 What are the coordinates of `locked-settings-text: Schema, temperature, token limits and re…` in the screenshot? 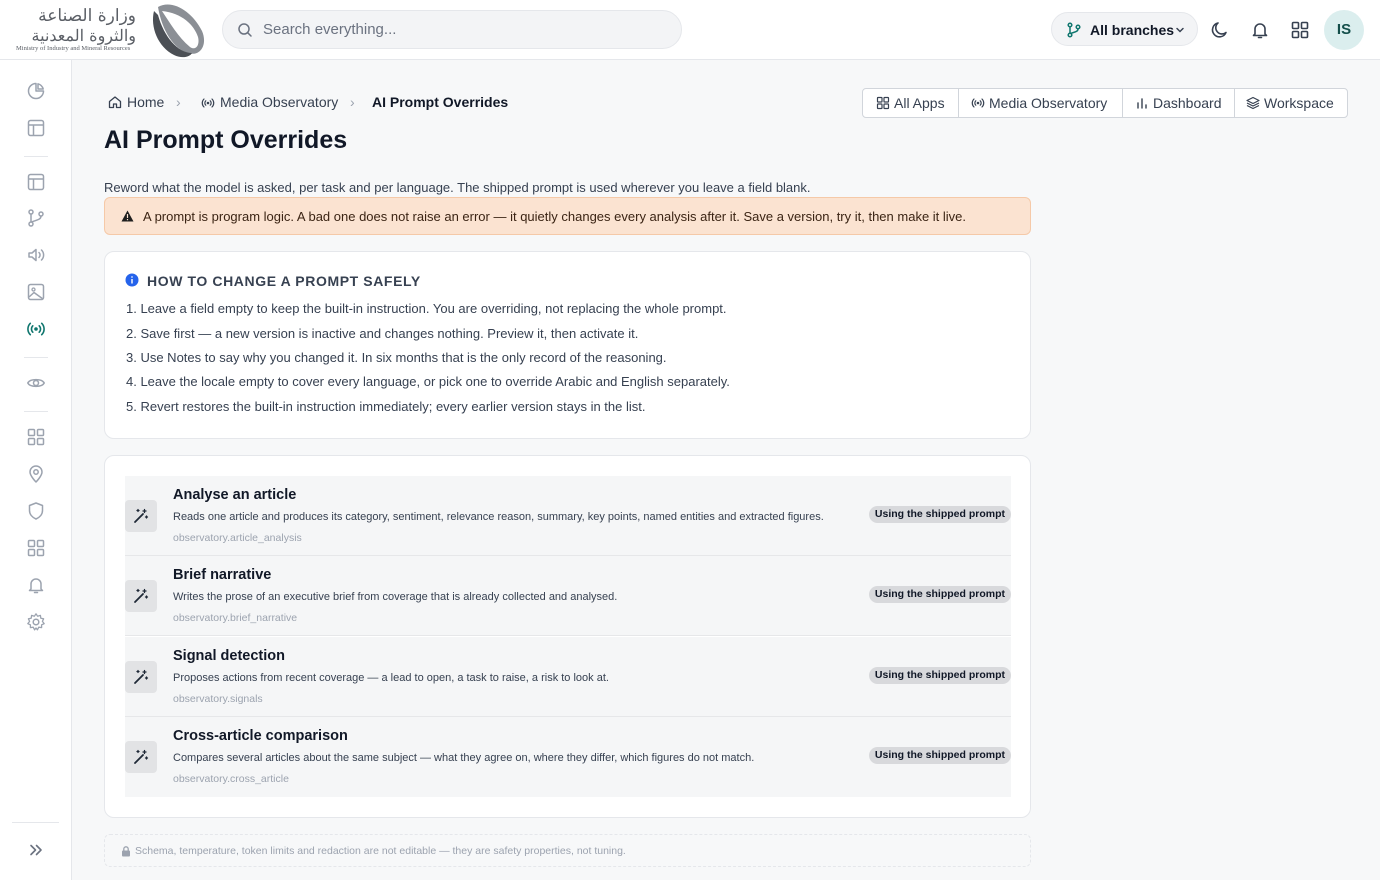 It's located at (380, 851).